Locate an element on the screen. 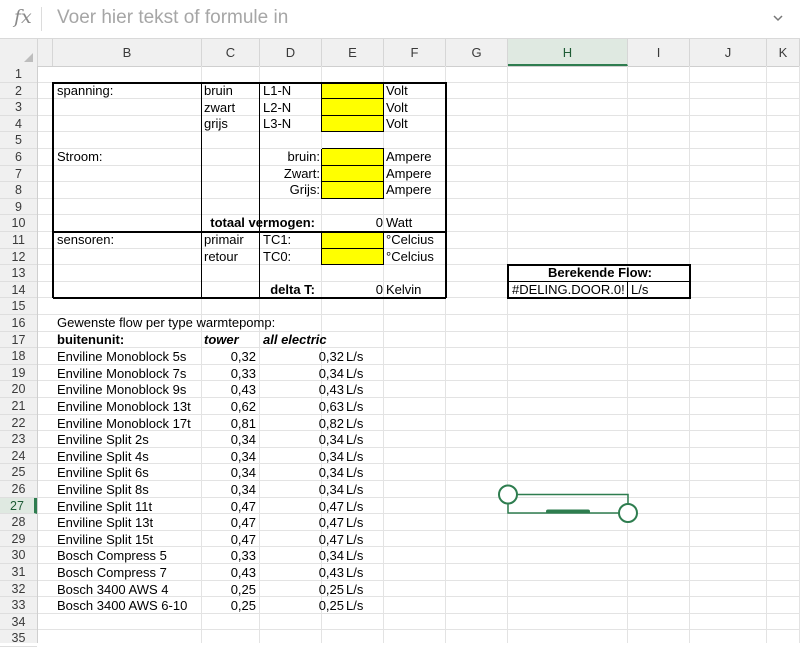 This screenshot has width=800, height=647. row-header-32: 32 is located at coordinates (18, 589).